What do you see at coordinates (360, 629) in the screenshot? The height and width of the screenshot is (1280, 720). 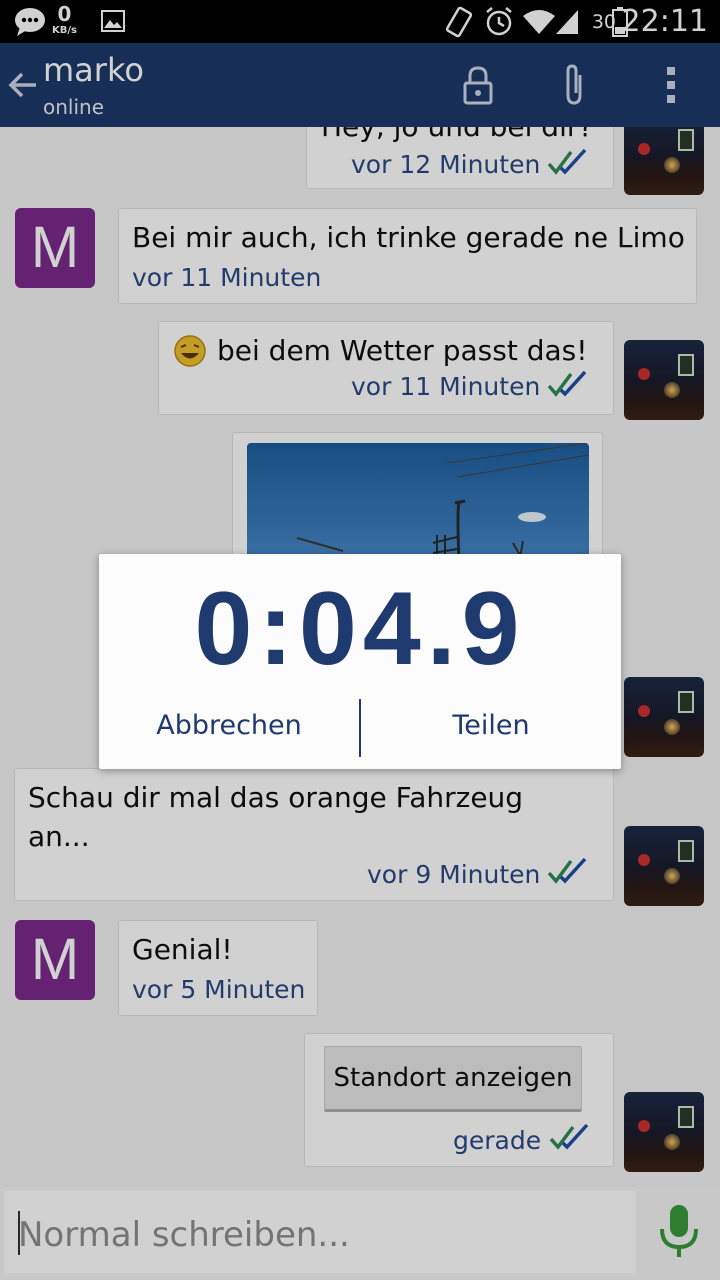 I see `recording-timer: 0:04.9` at bounding box center [360, 629].